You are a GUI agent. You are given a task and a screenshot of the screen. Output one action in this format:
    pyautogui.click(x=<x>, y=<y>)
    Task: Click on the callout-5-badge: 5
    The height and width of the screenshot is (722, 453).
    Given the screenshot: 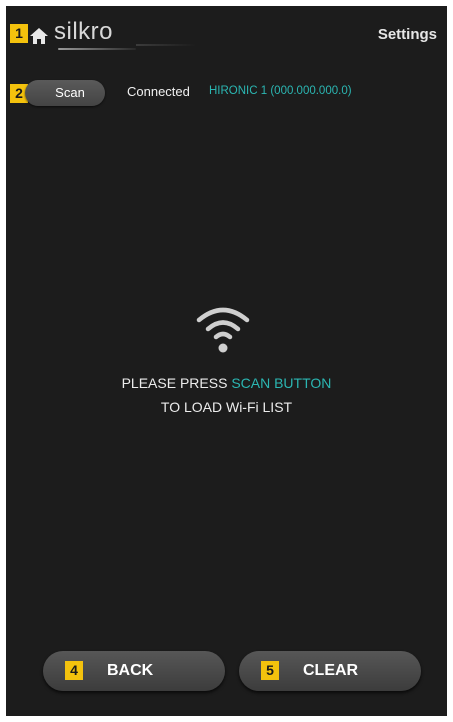 What is the action you would take?
    pyautogui.click(x=270, y=670)
    